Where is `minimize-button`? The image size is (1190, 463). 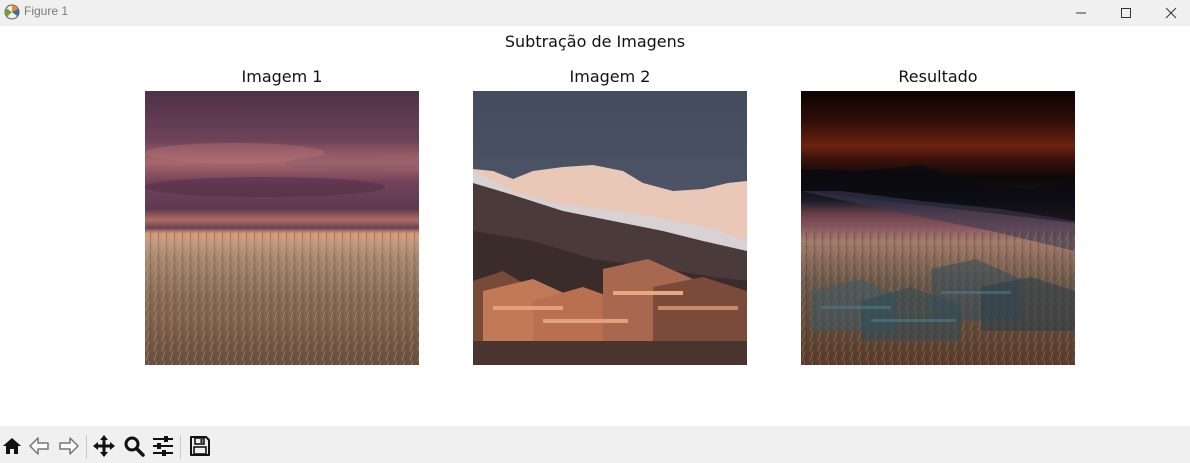 minimize-button is located at coordinates (1081, 13).